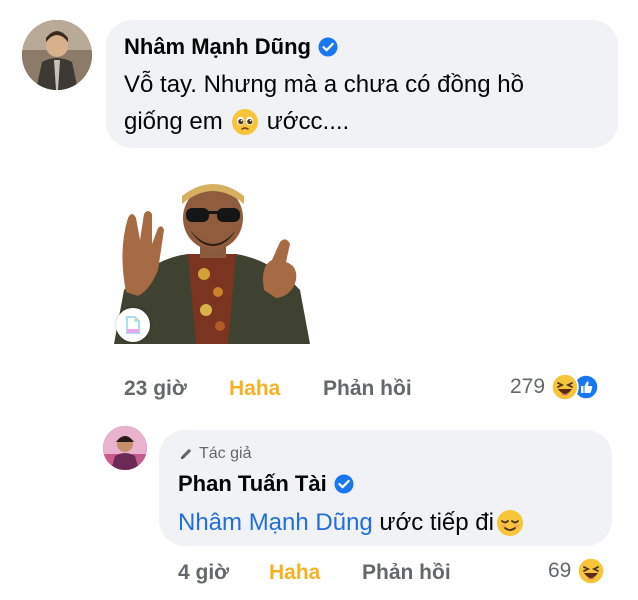 This screenshot has height=600, width=638. What do you see at coordinates (275, 522) in the screenshot?
I see `mention-link: Nhâm Mạnh Dũng` at bounding box center [275, 522].